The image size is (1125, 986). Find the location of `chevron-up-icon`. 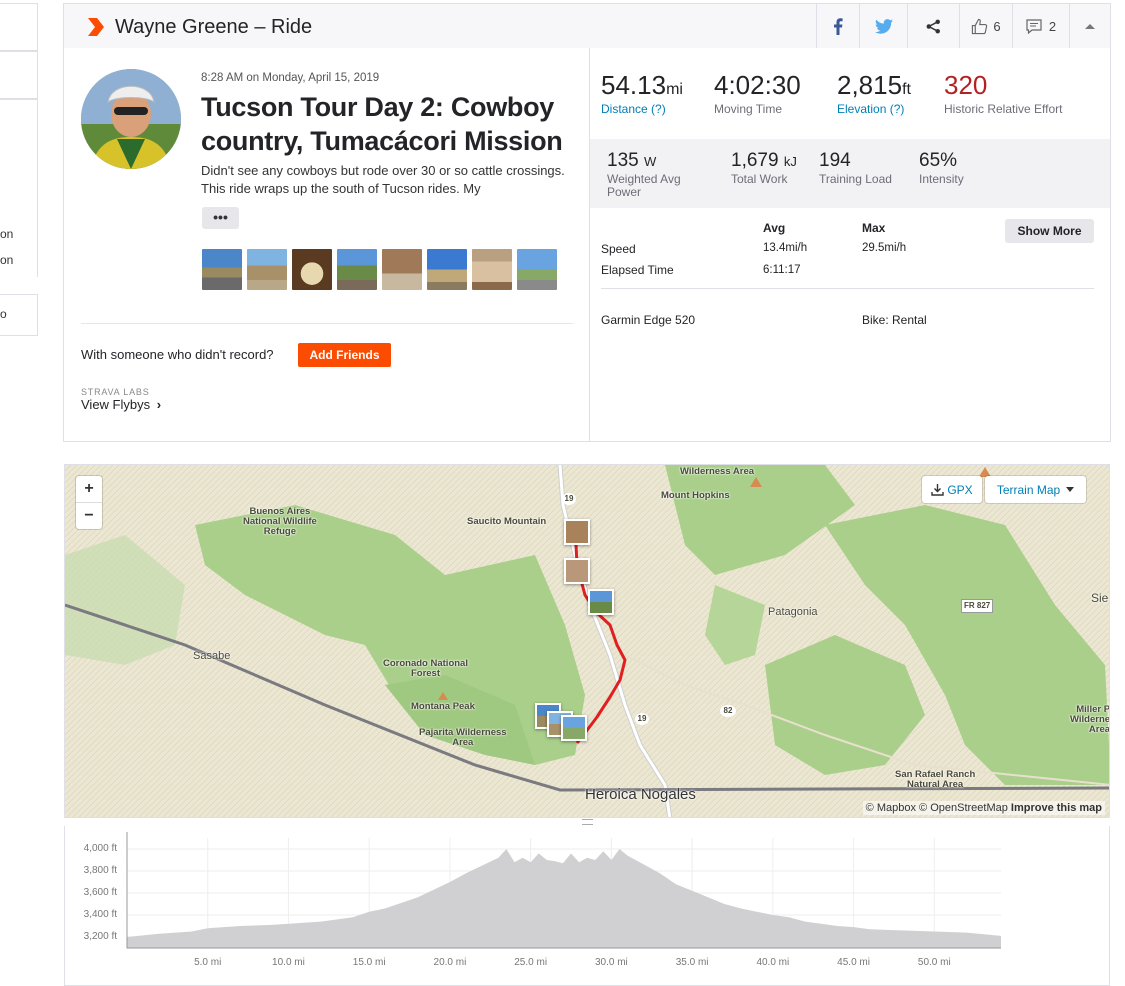

chevron-up-icon is located at coordinates (1090, 26).